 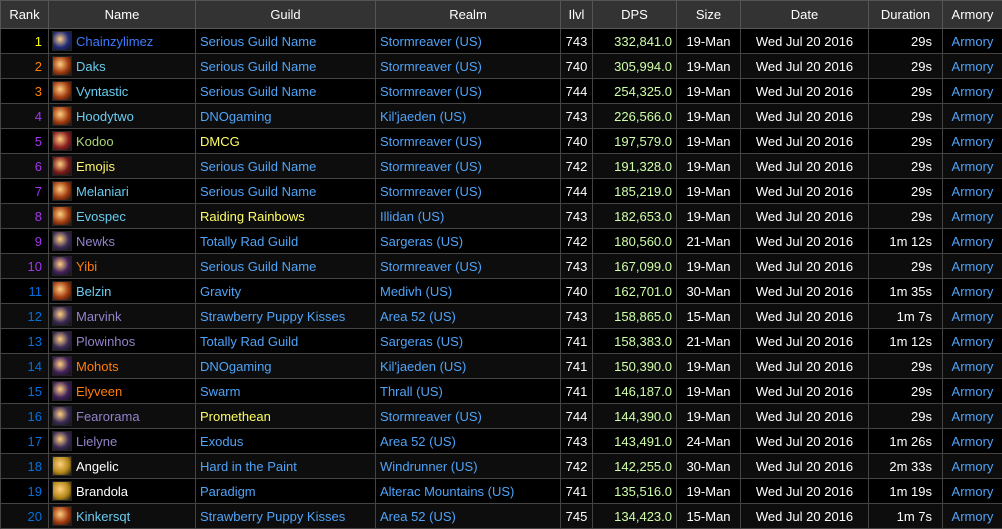 What do you see at coordinates (25, 291) in the screenshot?
I see `rank-cell: 11` at bounding box center [25, 291].